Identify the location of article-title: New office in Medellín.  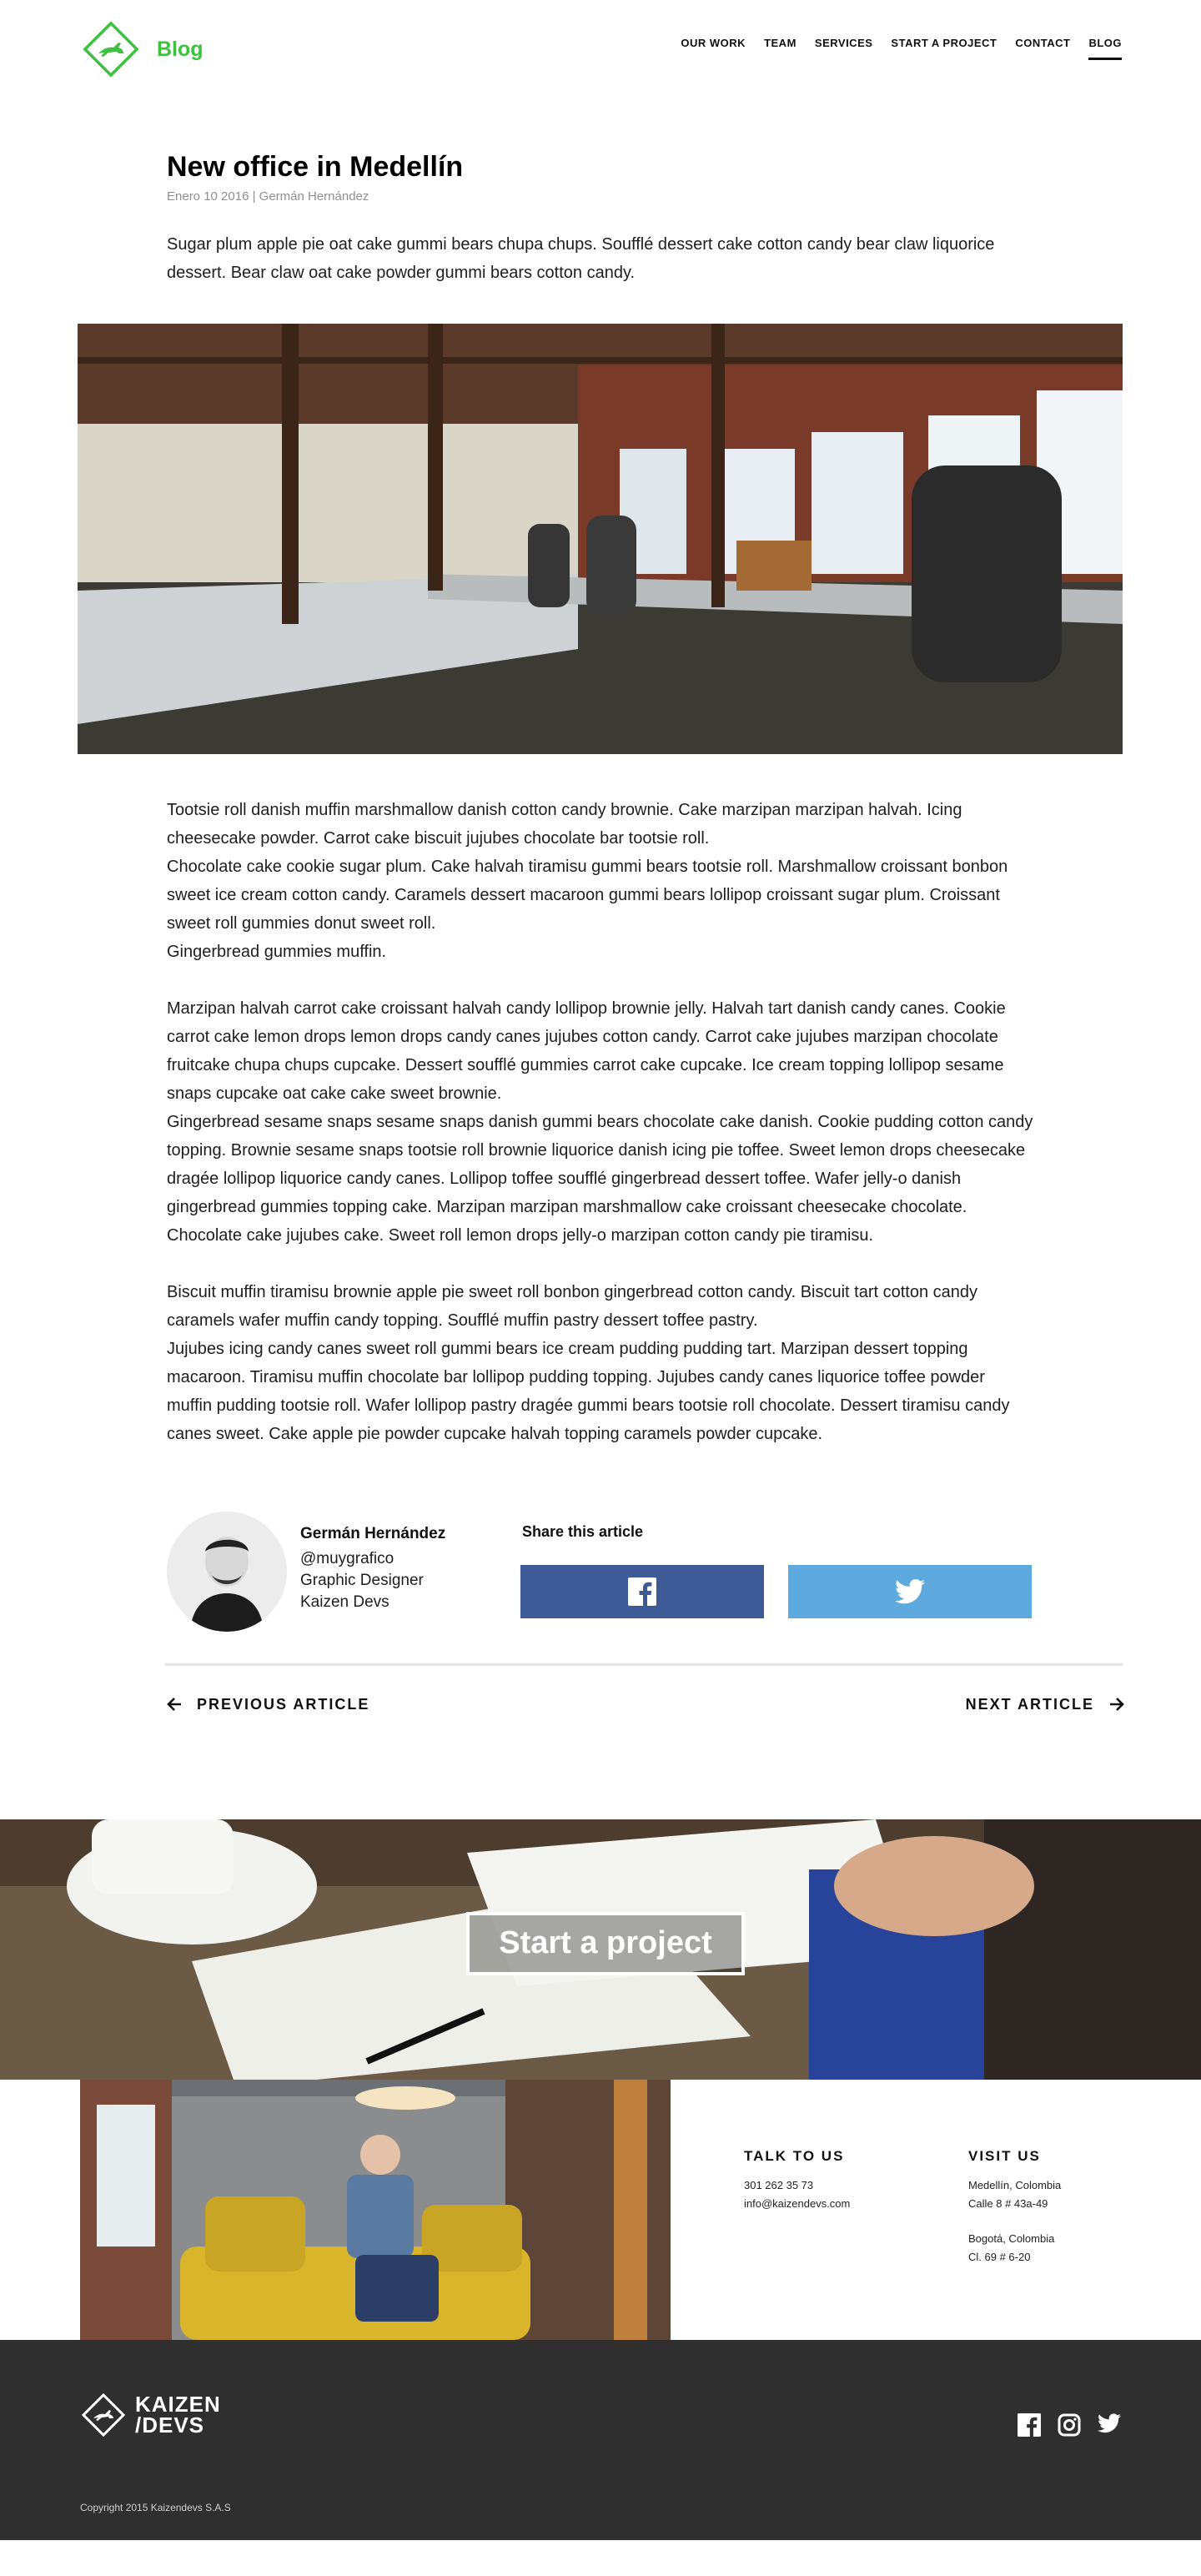
(315, 167).